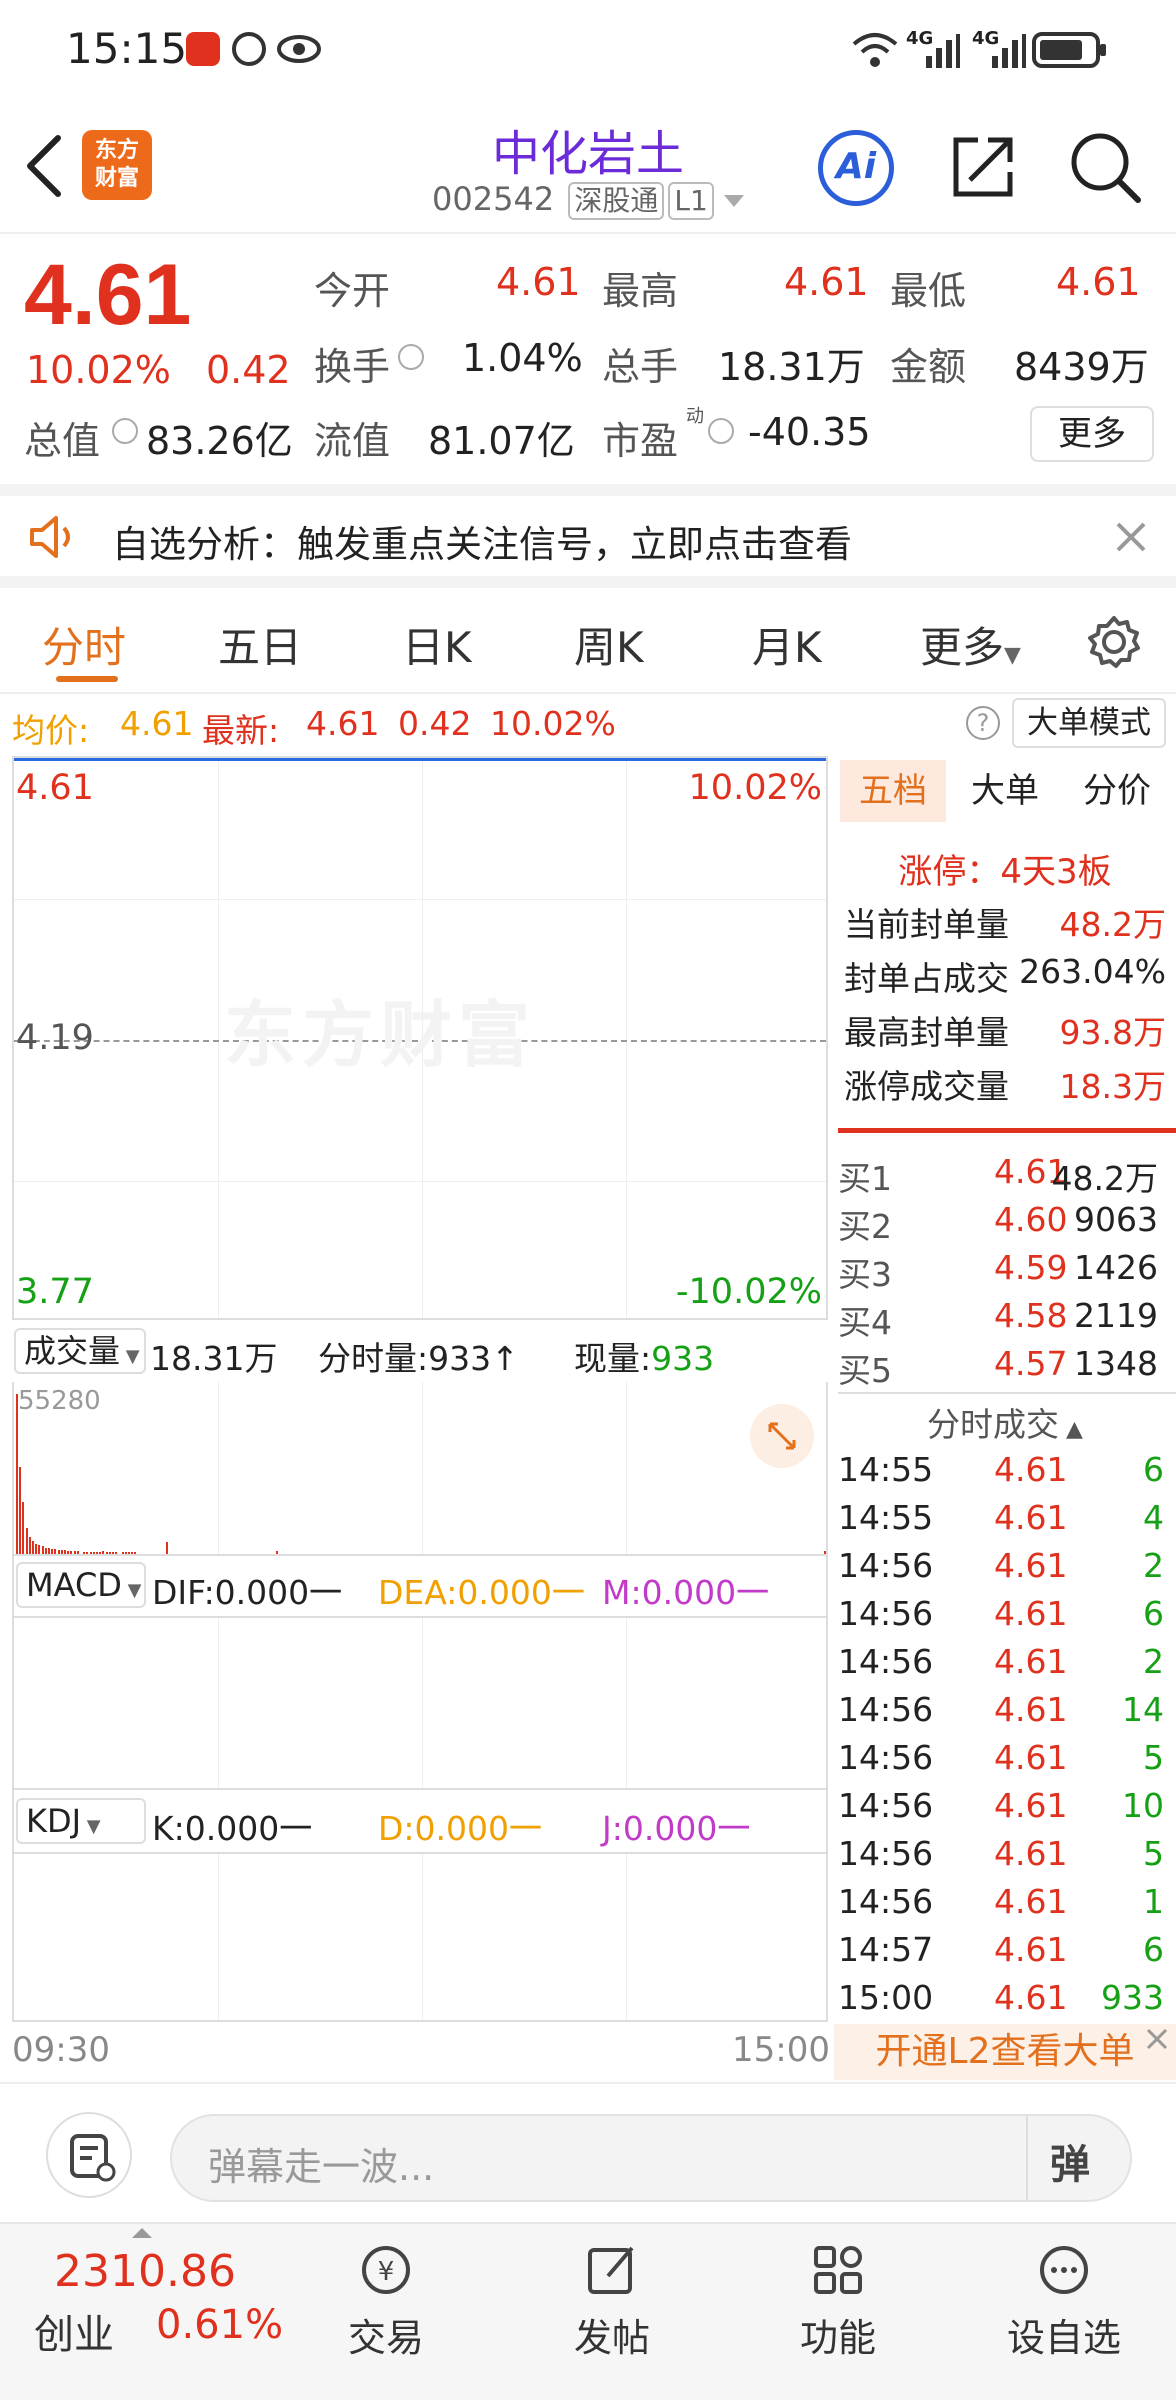  I want to click on bid-price: 4.57, so click(1031, 1363).